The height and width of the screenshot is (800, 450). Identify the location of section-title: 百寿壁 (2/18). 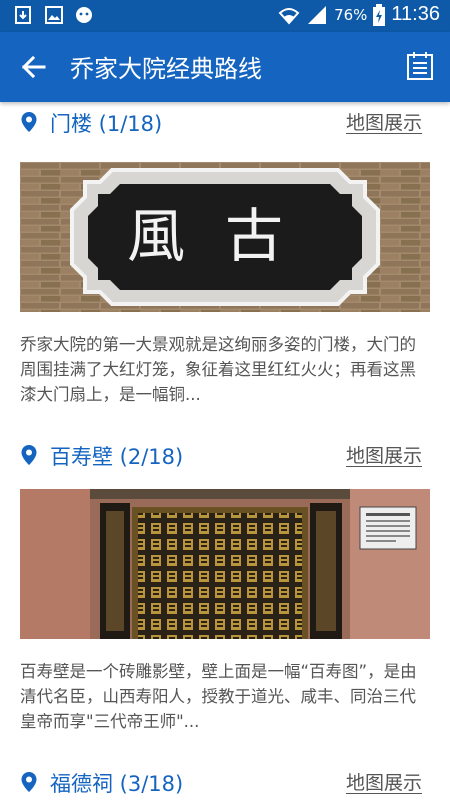
(117, 457).